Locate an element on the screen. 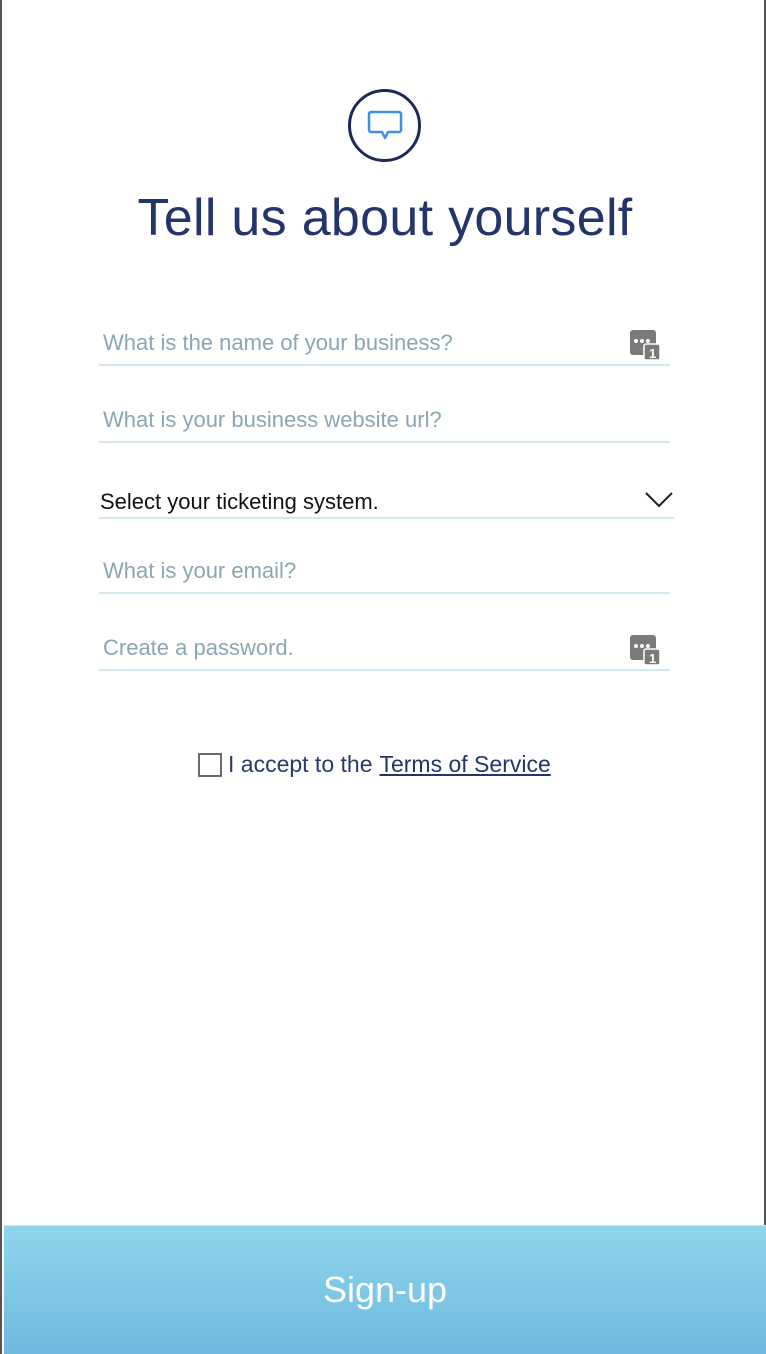  business-name-input is located at coordinates (384, 343).